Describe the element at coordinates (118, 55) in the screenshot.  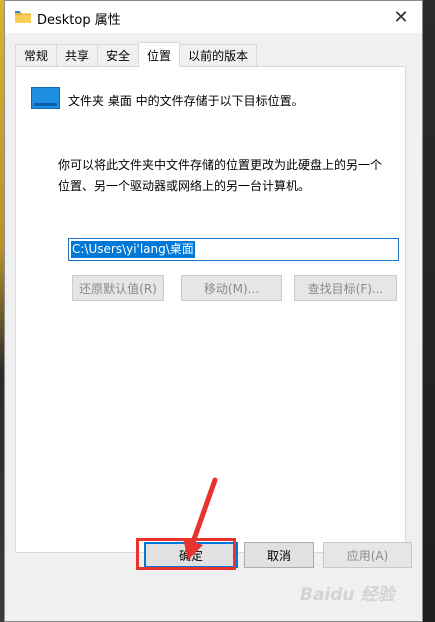
I see `tab-security: 安全` at that location.